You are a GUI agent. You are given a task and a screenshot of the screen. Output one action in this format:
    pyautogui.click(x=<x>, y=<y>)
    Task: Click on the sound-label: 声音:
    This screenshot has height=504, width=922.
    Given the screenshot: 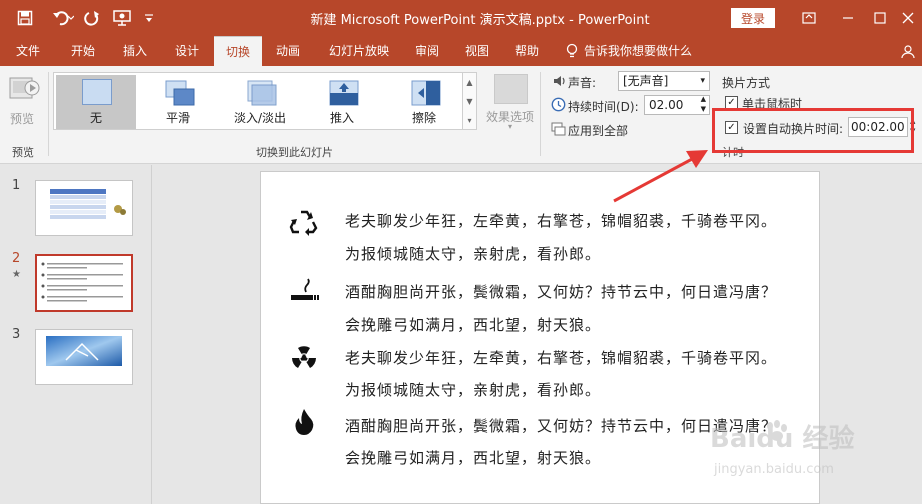 What is the action you would take?
    pyautogui.click(x=582, y=83)
    